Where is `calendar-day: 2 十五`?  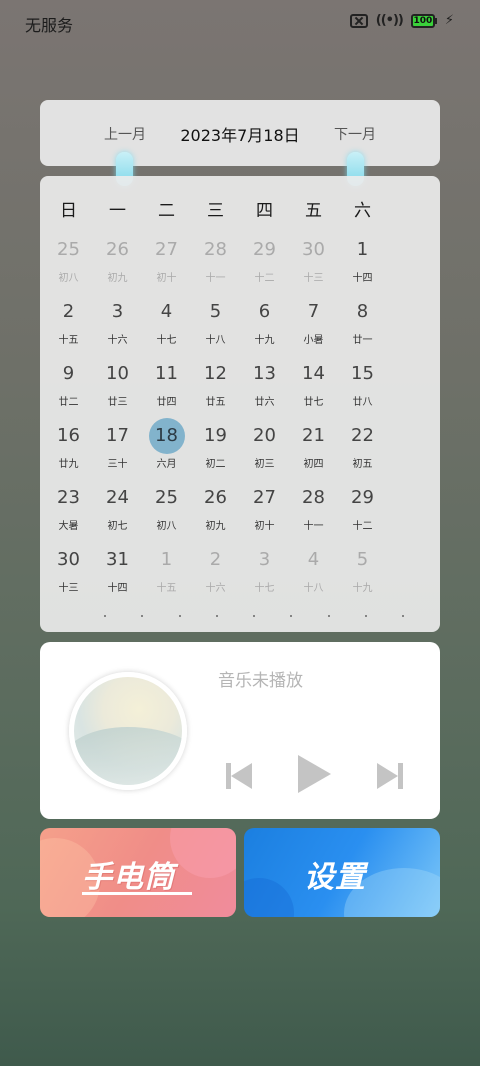 calendar-day: 2 十五 is located at coordinates (68, 331).